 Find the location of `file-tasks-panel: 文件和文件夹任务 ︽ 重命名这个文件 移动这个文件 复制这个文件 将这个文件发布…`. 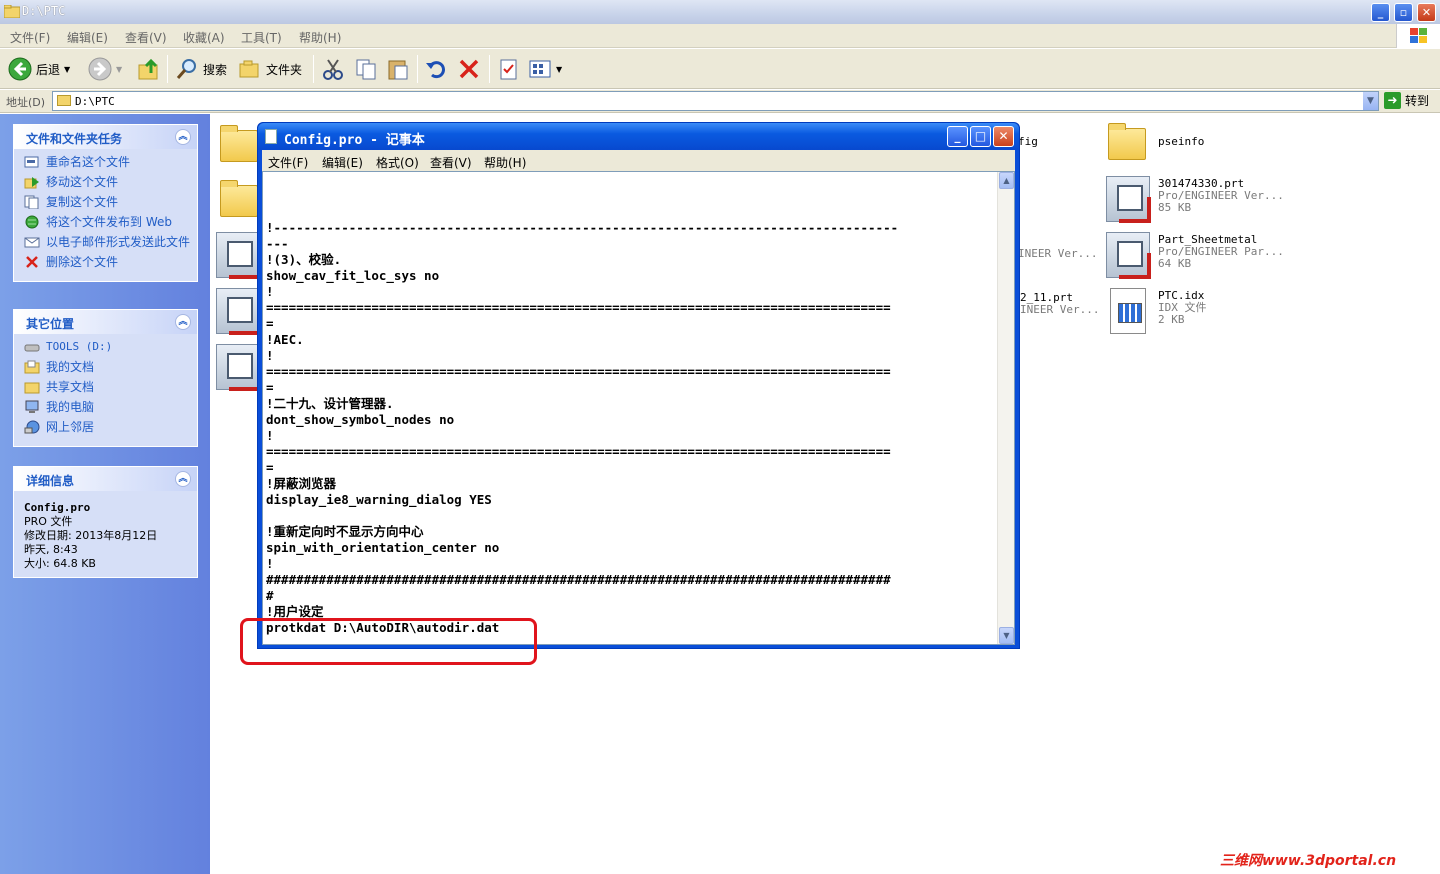

file-tasks-panel: 文件和文件夹任务 ︽ 重命名这个文件 移动这个文件 复制这个文件 将这个文件发布… is located at coordinates (105, 203).